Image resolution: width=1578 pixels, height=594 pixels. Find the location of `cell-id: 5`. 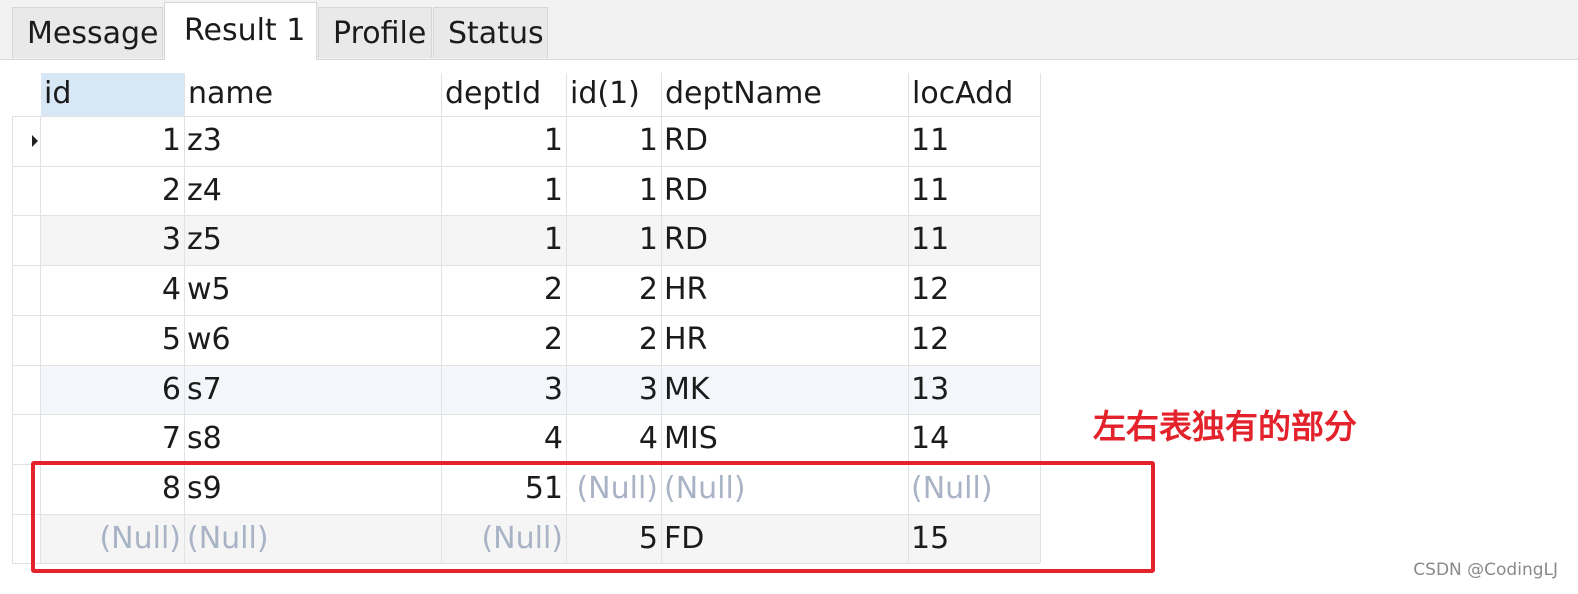

cell-id: 5 is located at coordinates (113, 340).